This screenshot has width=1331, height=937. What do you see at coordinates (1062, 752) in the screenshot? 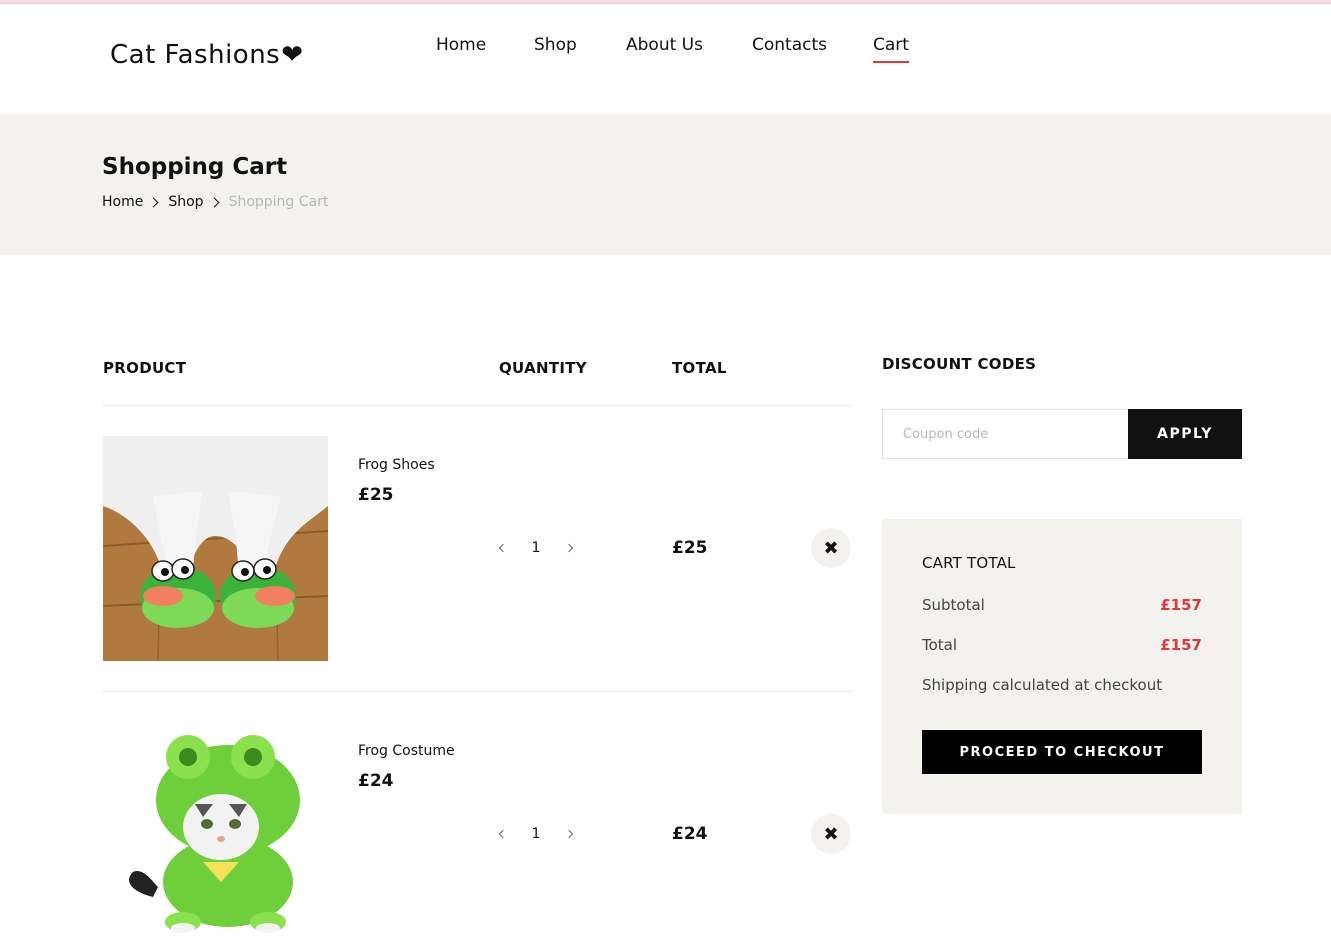
I see `proceed-to-checkout-button: PROCEED TO CHECKOUT` at bounding box center [1062, 752].